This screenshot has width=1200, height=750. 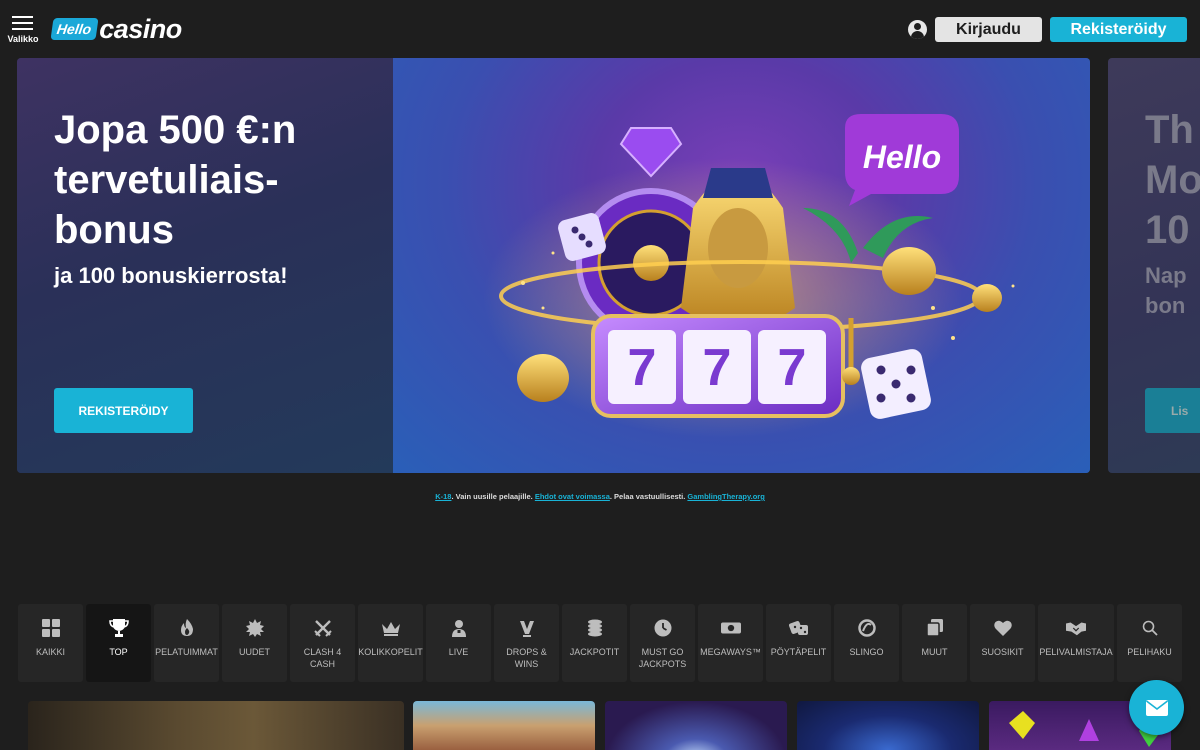 I want to click on category-label: PÖYTÄPELIT, so click(x=798, y=652).